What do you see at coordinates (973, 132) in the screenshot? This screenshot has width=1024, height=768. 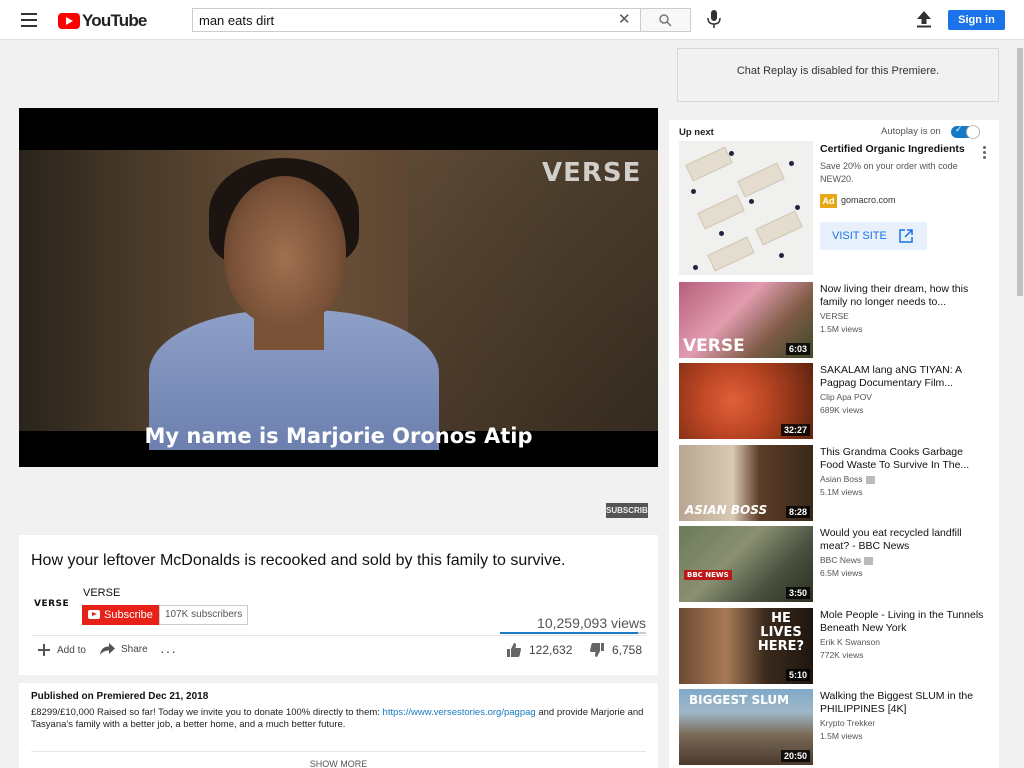 I see `toggle-knob` at bounding box center [973, 132].